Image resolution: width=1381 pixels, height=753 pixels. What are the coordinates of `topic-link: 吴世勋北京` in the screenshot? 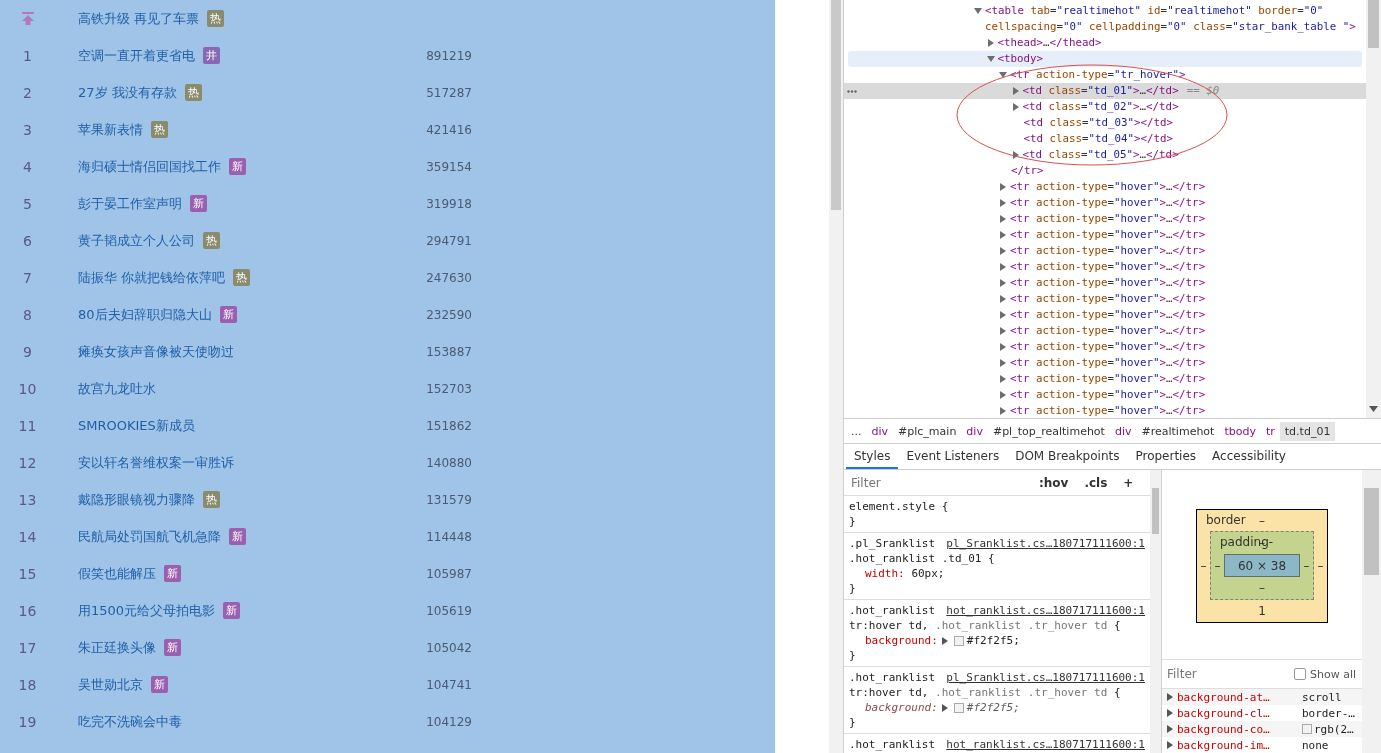 It's located at (110, 684).